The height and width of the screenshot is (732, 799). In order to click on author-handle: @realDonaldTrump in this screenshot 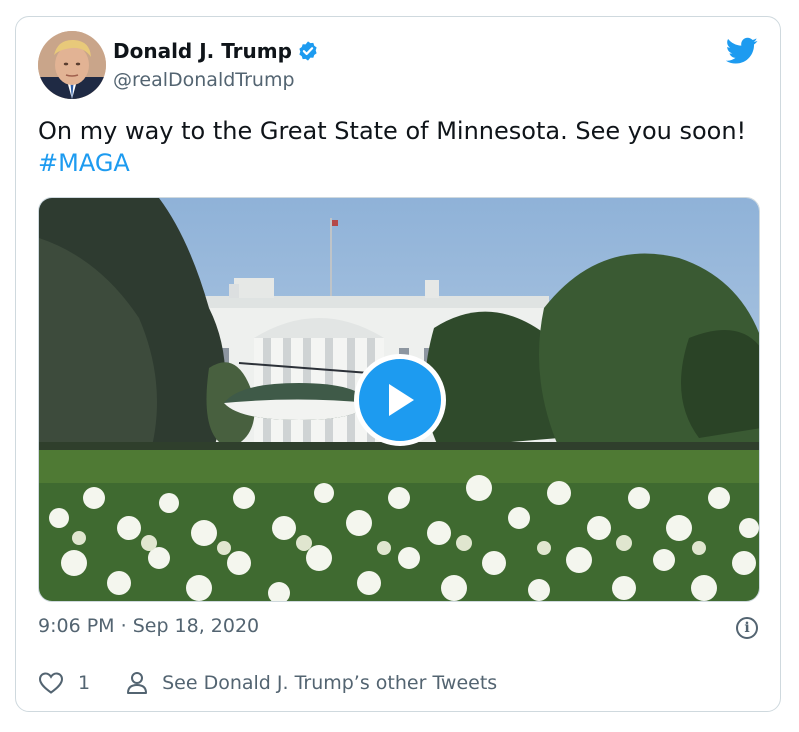, I will do `click(204, 80)`.